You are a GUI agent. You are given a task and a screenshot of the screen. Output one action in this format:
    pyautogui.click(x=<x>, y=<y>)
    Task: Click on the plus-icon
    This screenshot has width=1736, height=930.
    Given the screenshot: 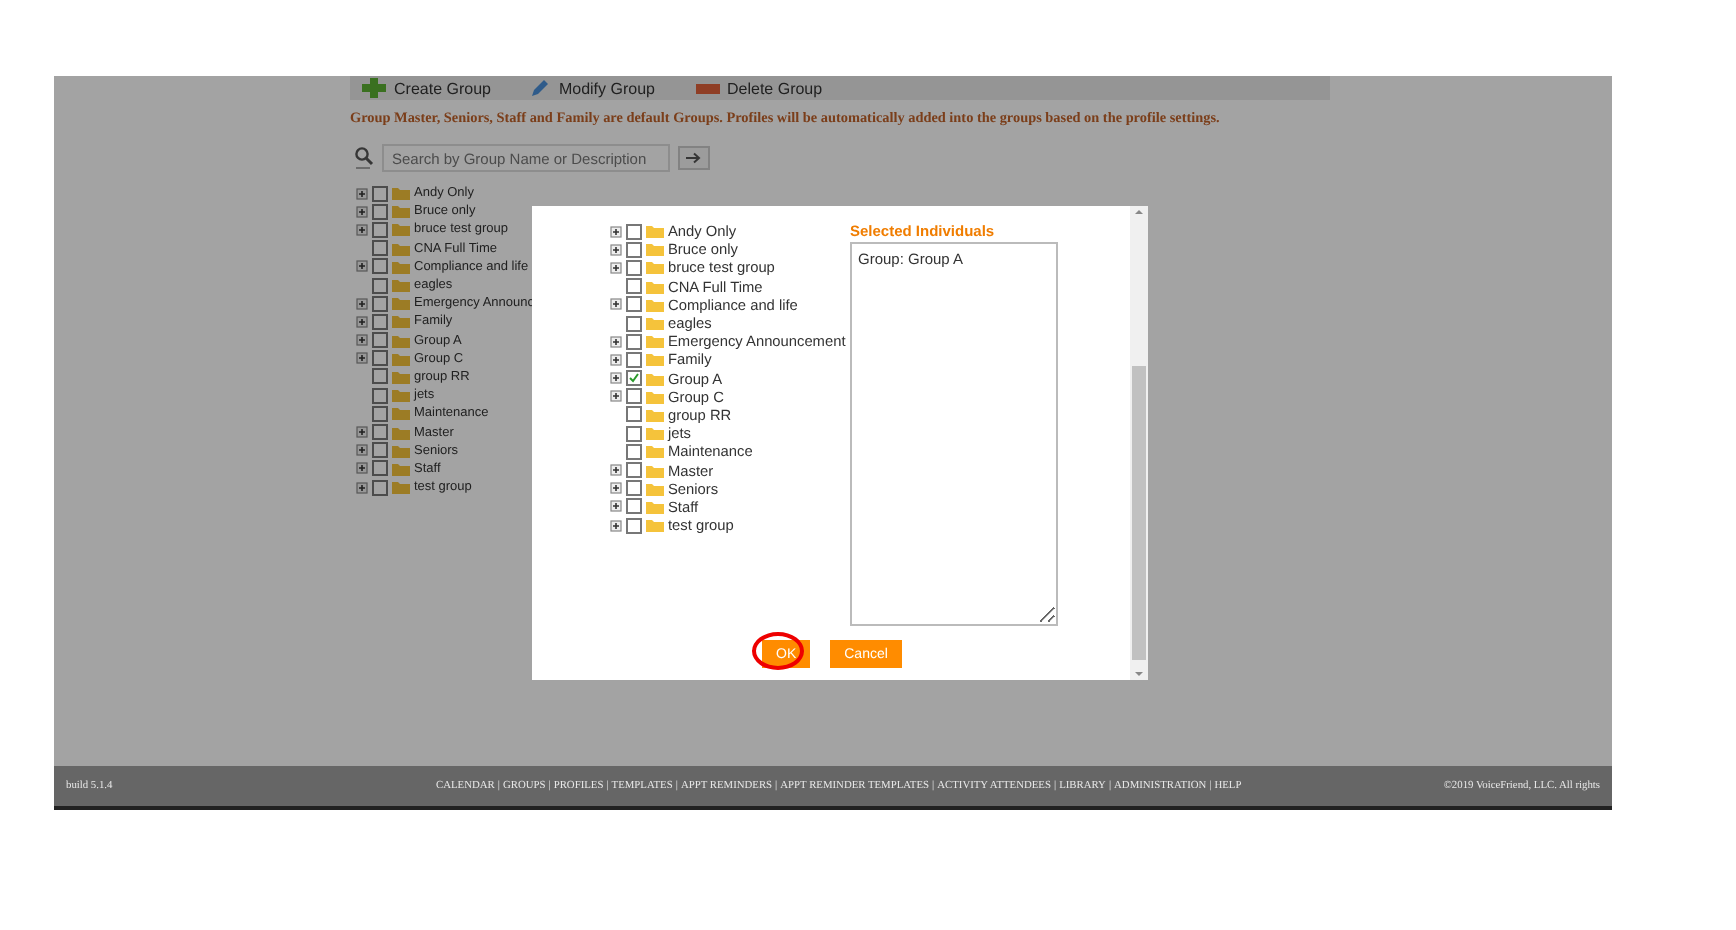 What is the action you would take?
    pyautogui.click(x=374, y=88)
    